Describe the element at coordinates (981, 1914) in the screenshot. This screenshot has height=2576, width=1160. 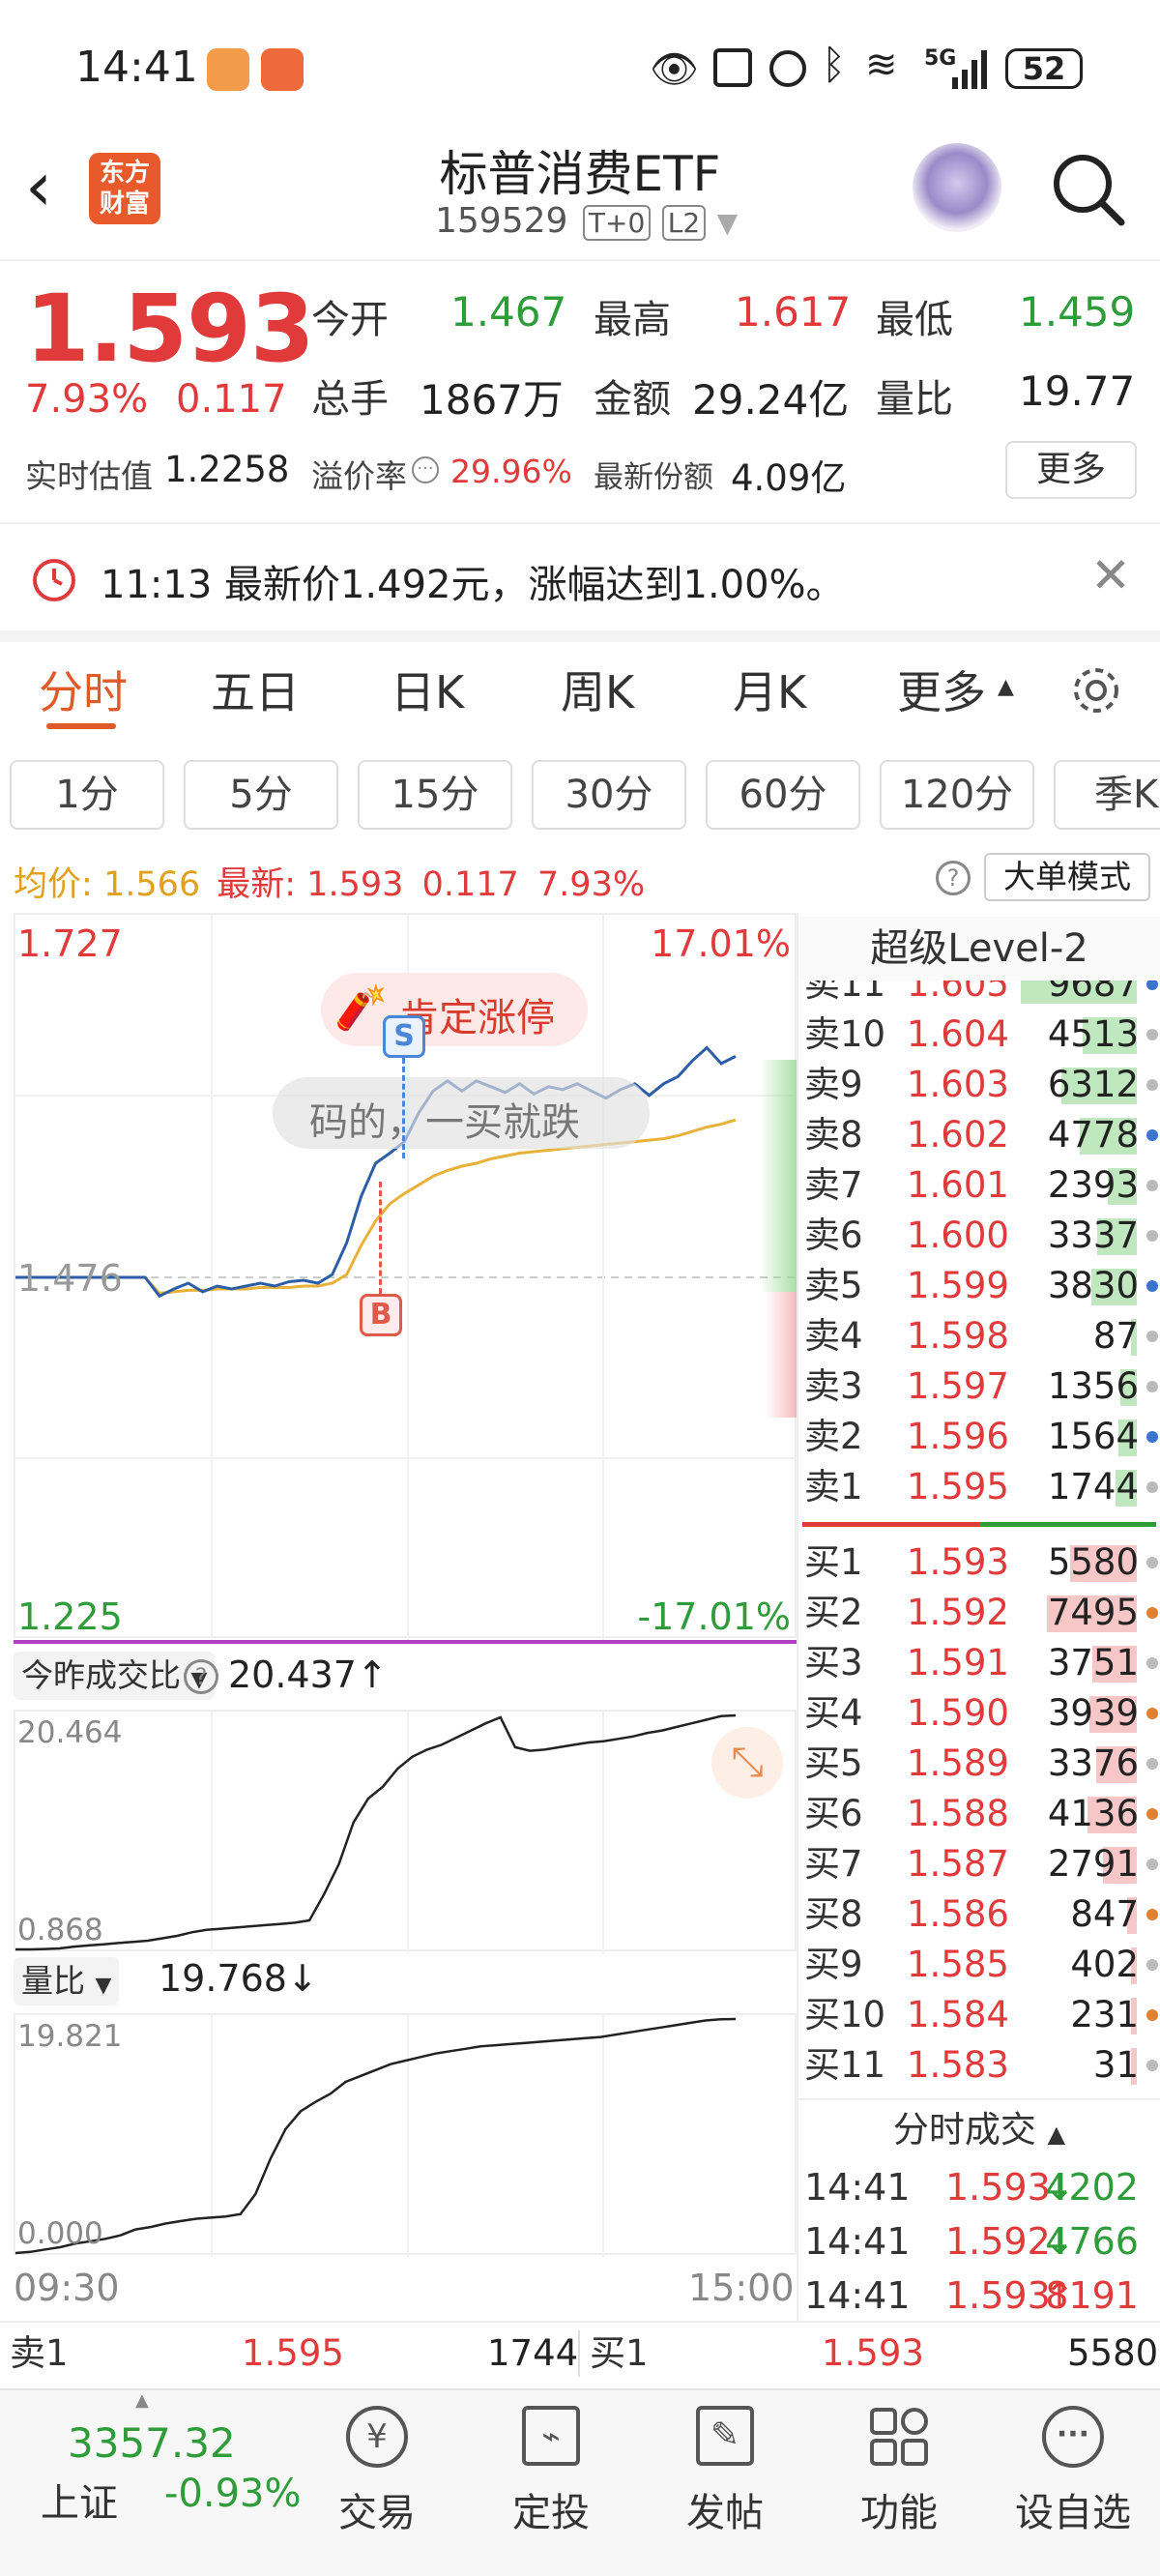
I see `bid-row: 买8 1.586 847` at that location.